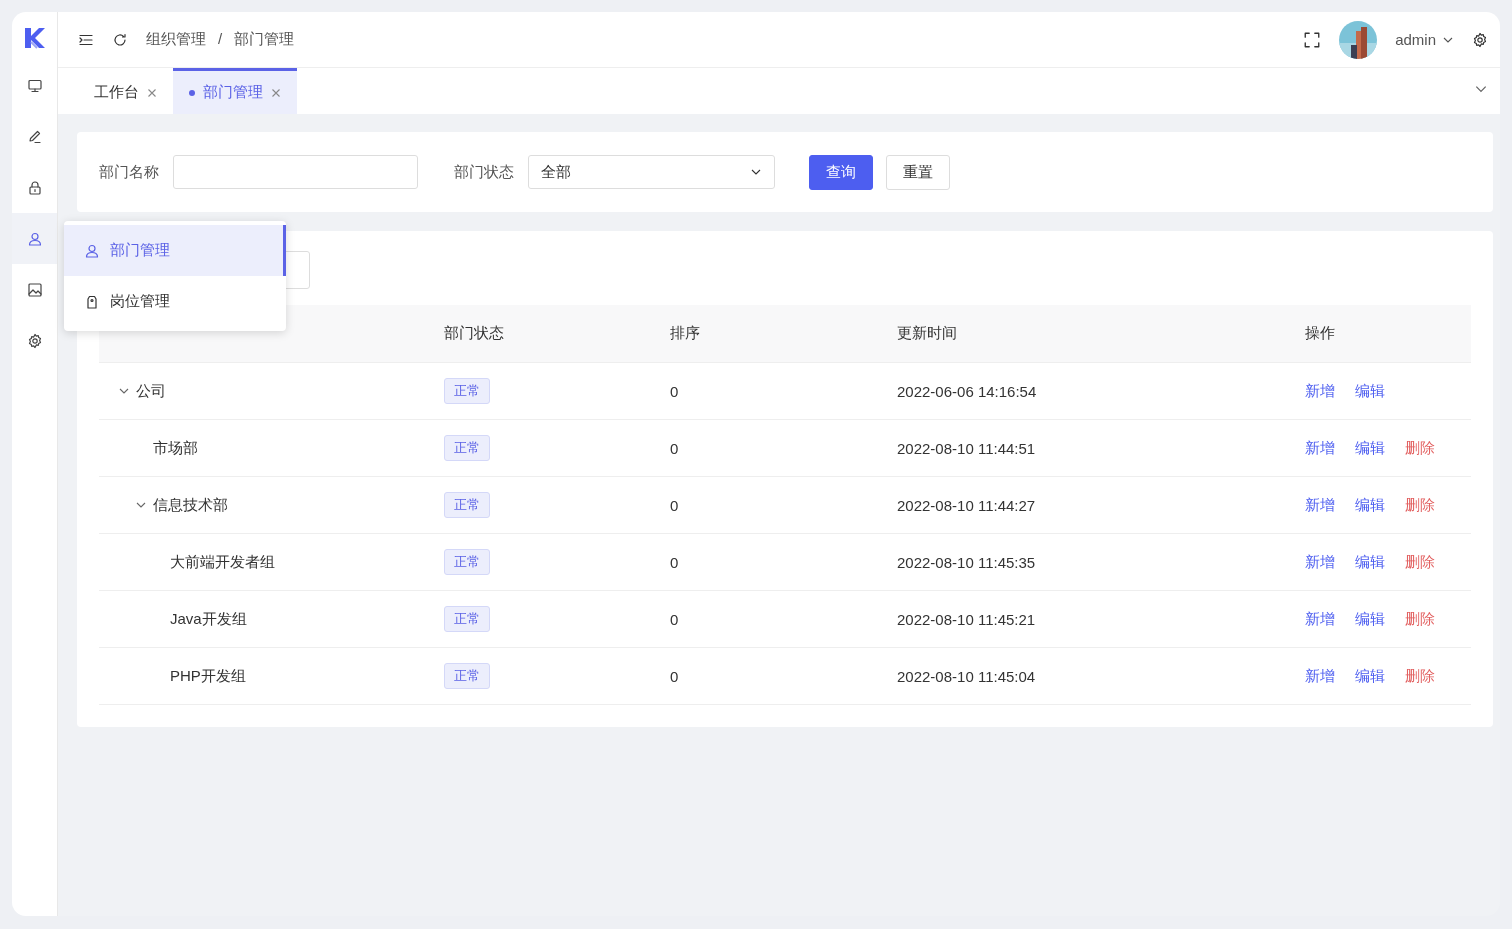 The width and height of the screenshot is (1512, 929). I want to click on table-cell: 2022-08-10 11:44:51, so click(966, 448).